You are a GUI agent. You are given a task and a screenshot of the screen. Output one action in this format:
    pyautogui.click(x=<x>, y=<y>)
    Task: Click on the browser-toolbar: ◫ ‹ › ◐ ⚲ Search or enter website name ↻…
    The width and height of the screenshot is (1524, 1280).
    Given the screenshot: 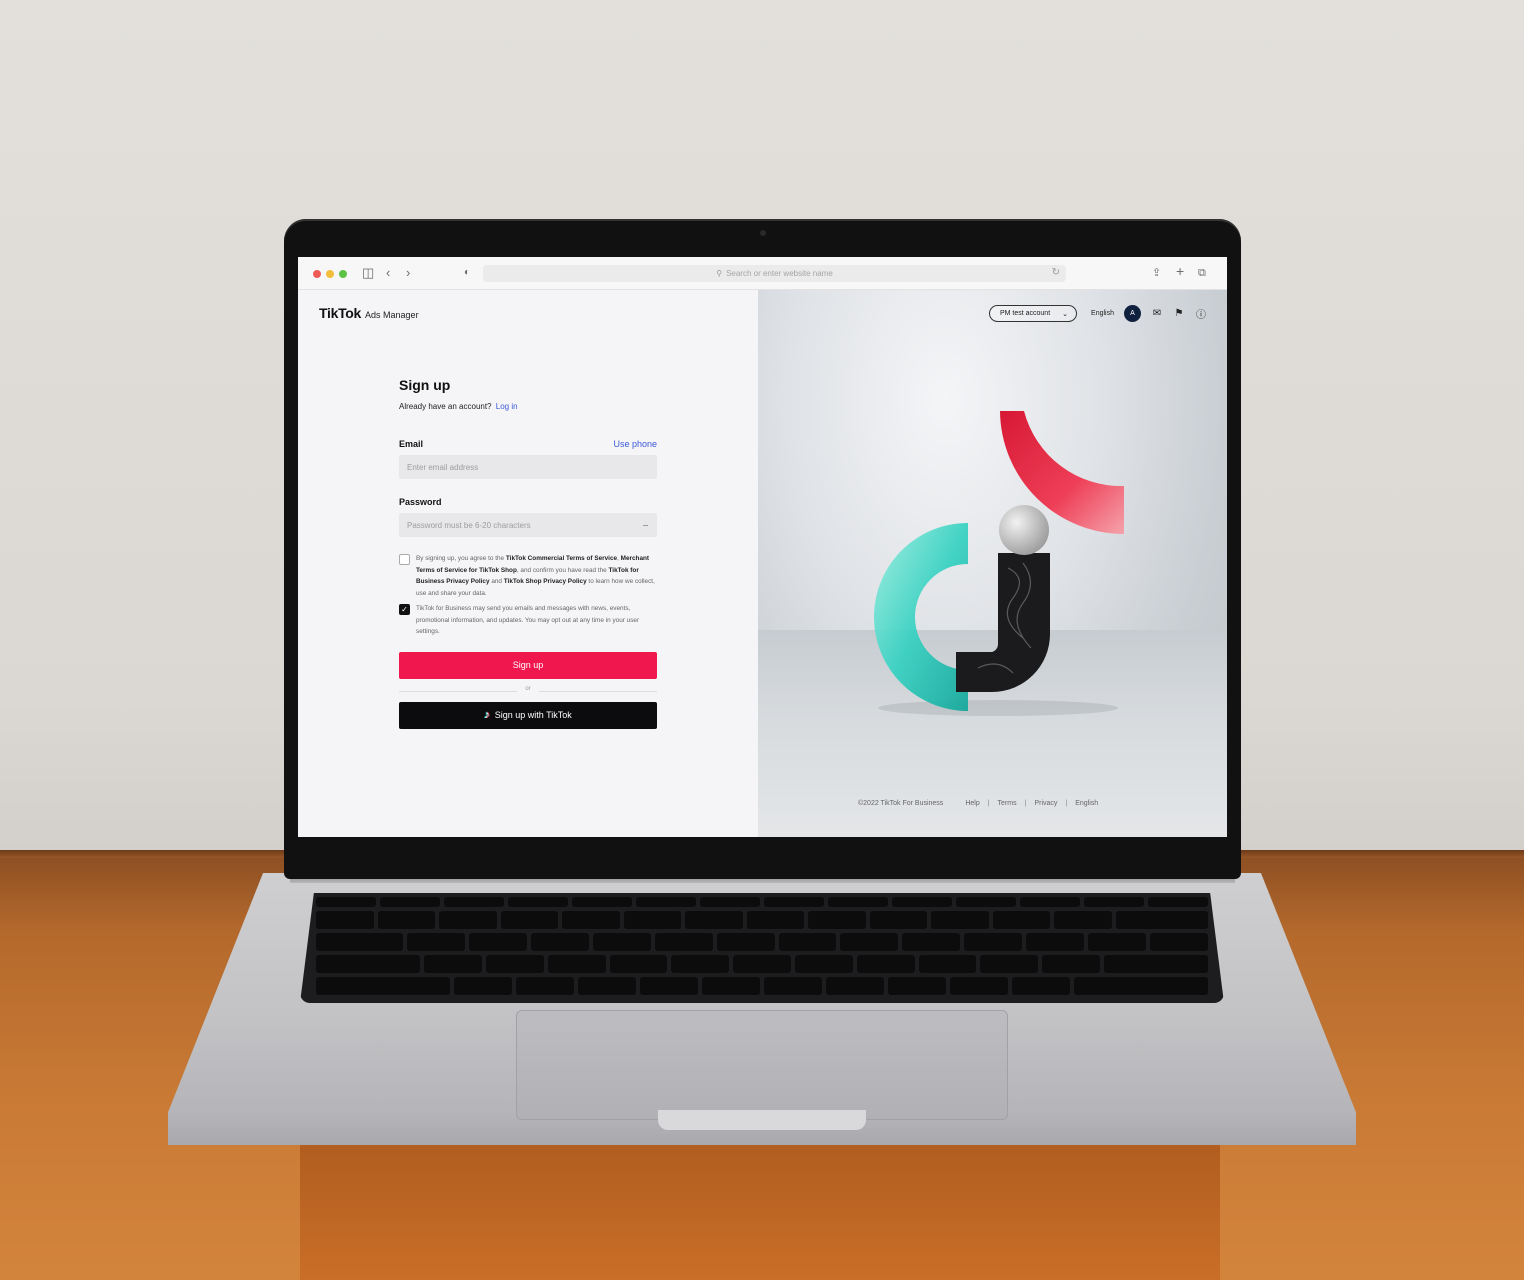 What is the action you would take?
    pyautogui.click(x=762, y=273)
    